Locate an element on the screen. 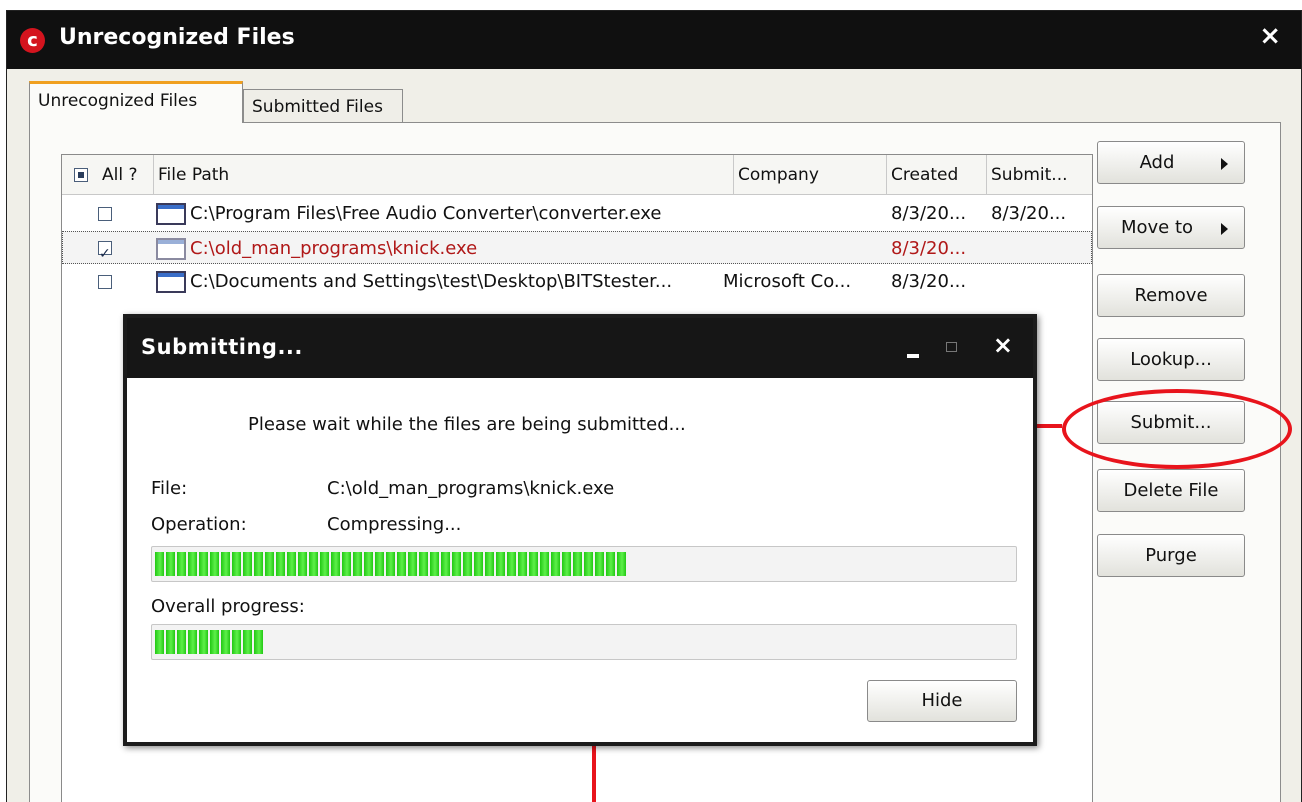 The image size is (1302, 802). hide-button: Hide is located at coordinates (942, 701).